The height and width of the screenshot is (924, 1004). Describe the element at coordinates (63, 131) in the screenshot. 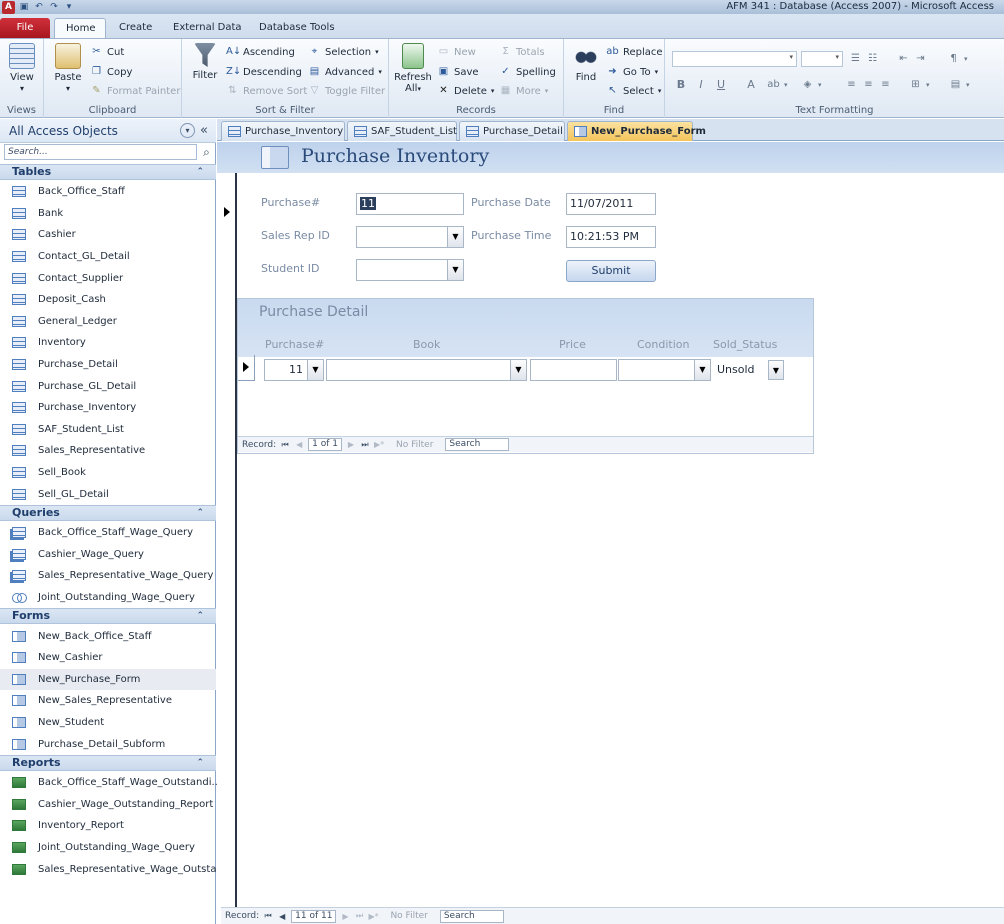

I see `nav-pane-title: All Access Objects` at that location.